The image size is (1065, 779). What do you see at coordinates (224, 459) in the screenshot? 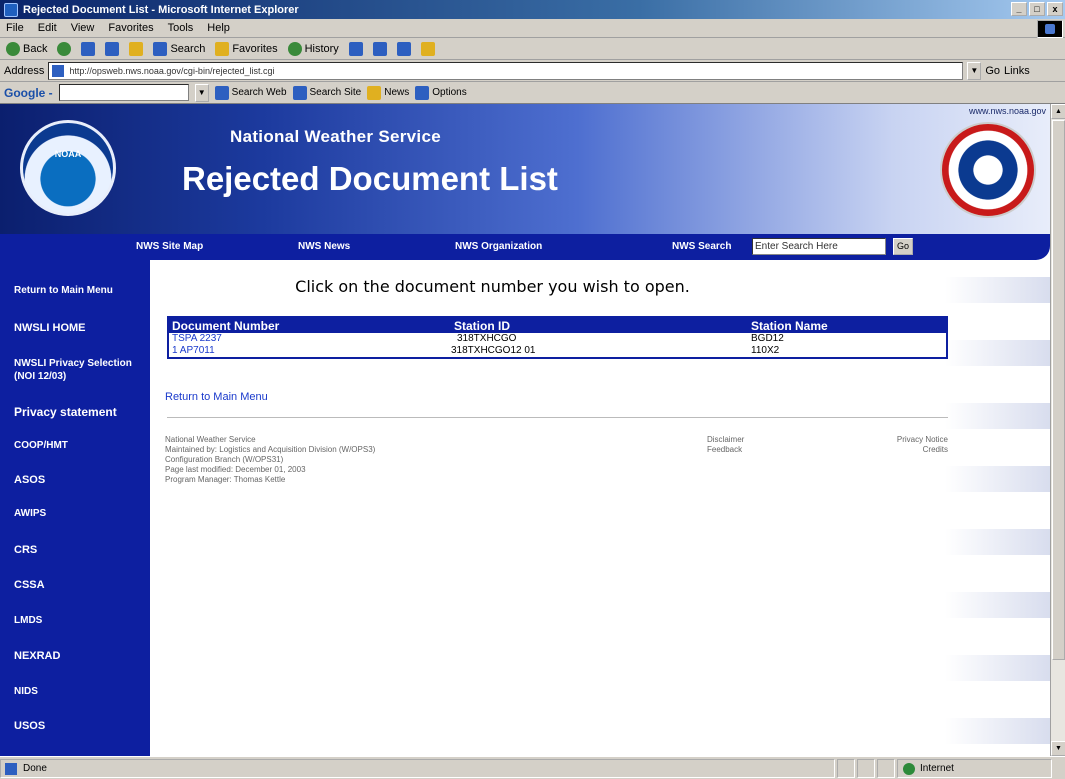
I see `footer-branch: Configuration Branch (W/OPS31)` at bounding box center [224, 459].